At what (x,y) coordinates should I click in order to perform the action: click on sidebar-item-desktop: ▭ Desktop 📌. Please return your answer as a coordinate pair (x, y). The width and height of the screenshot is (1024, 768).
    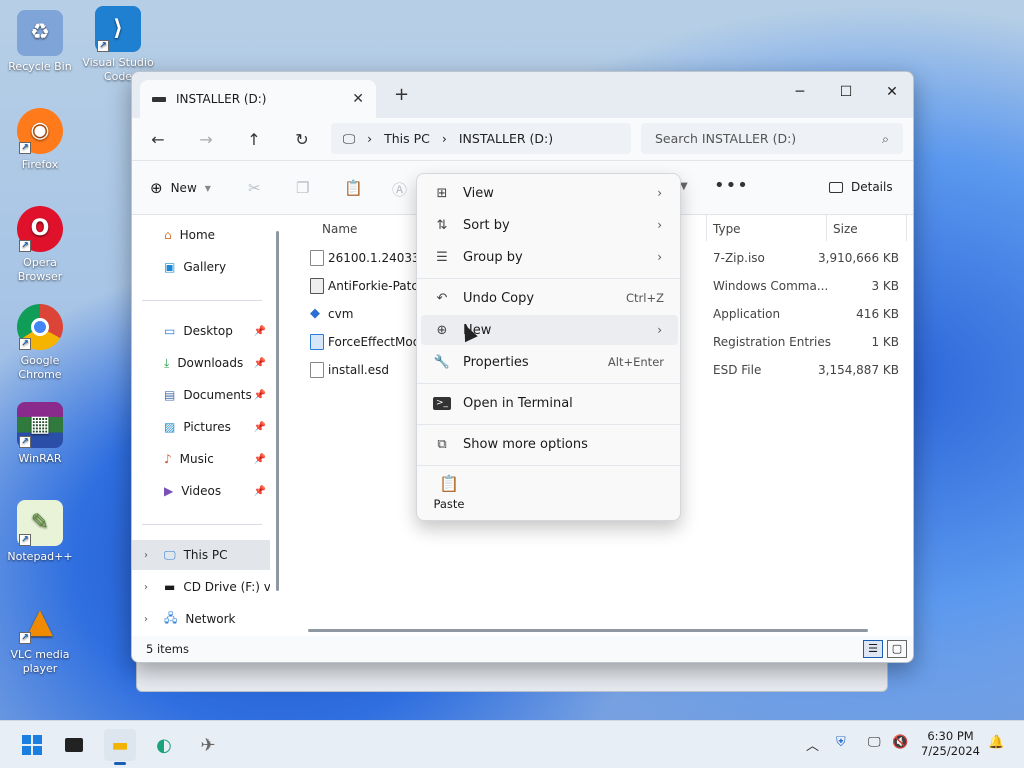
    Looking at the image, I should click on (201, 331).